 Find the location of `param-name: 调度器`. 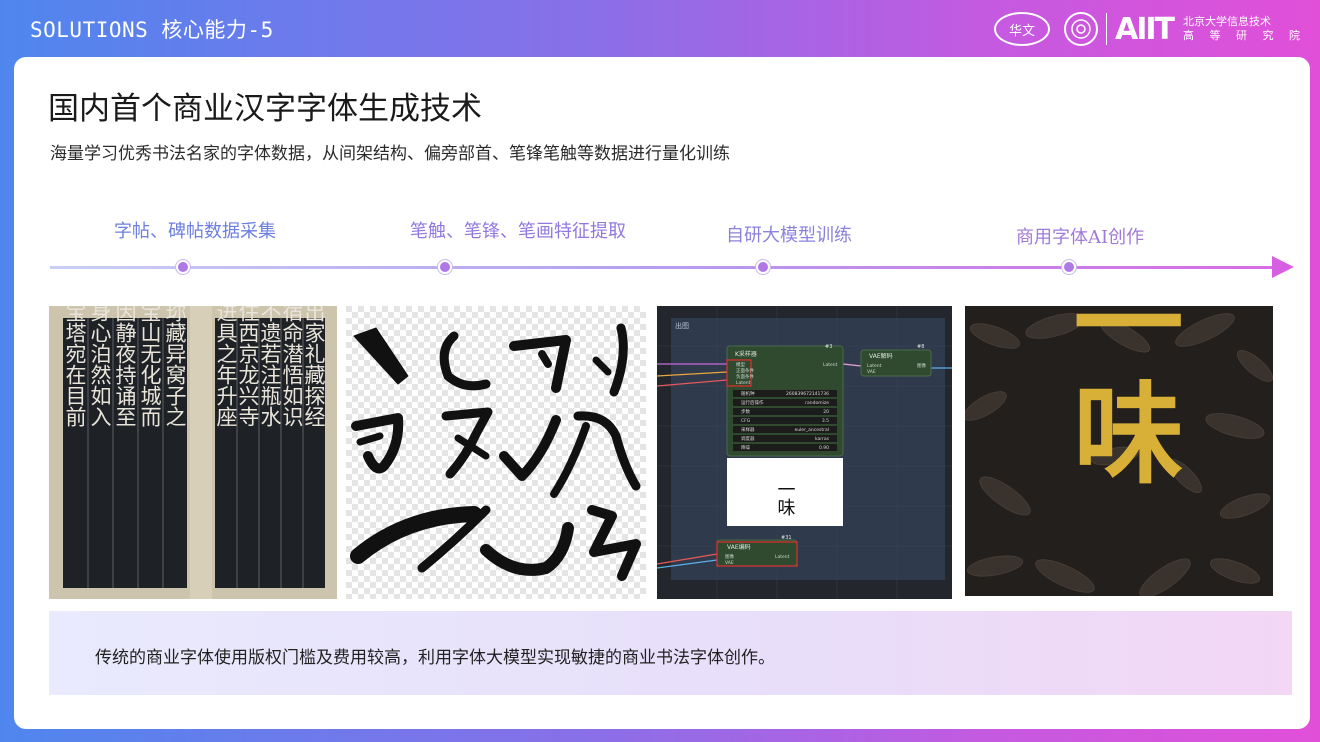

param-name: 调度器 is located at coordinates (748, 438).